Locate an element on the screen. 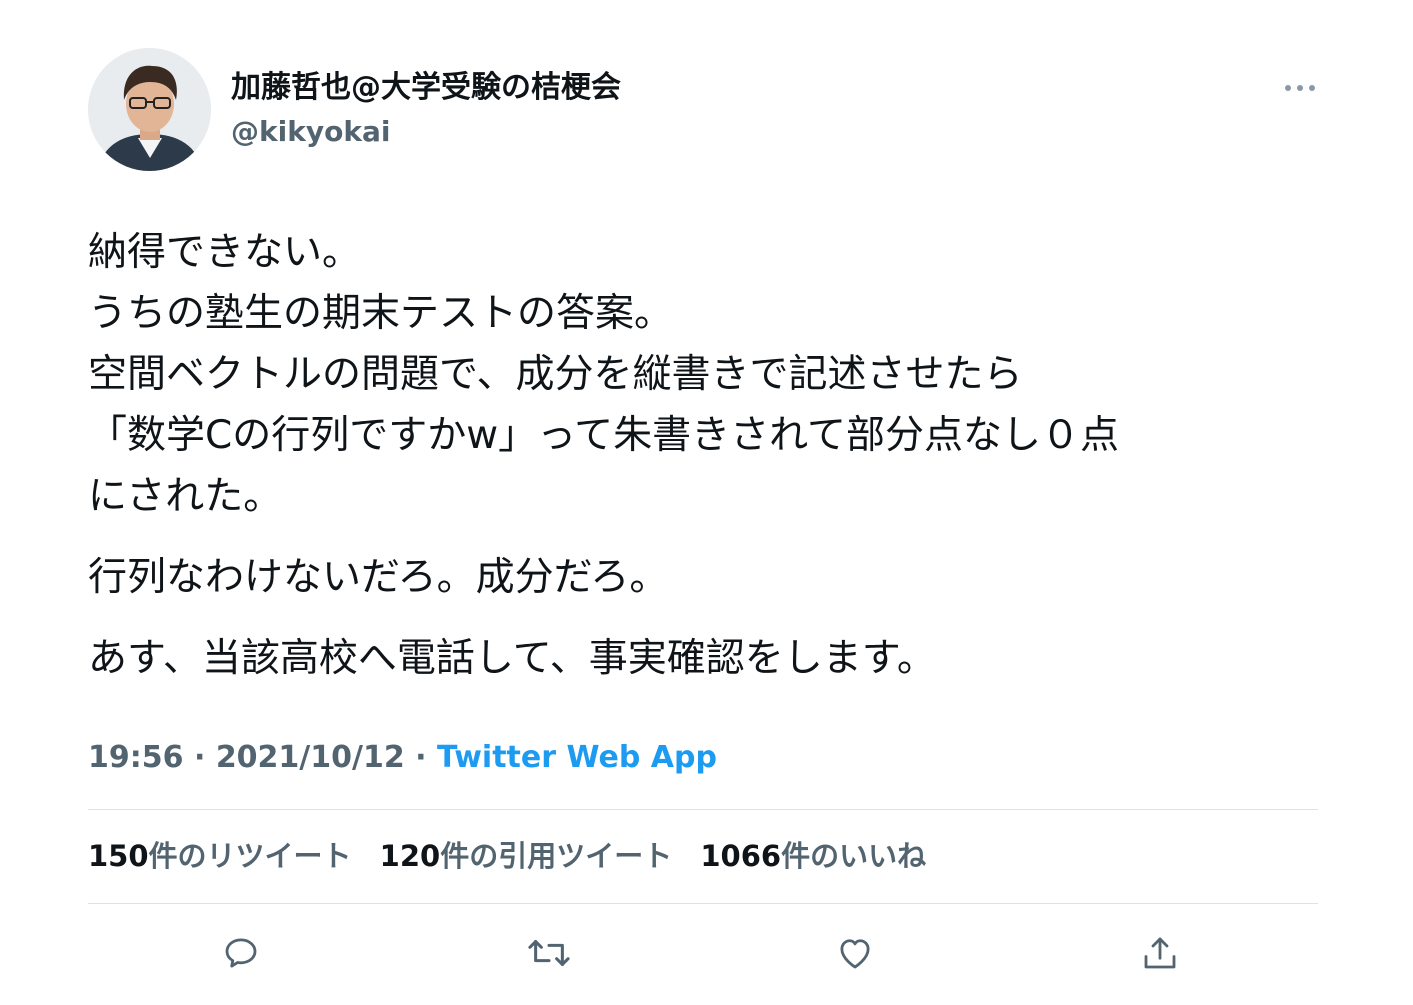 The image size is (1413, 1005). avatar is located at coordinates (149, 109).